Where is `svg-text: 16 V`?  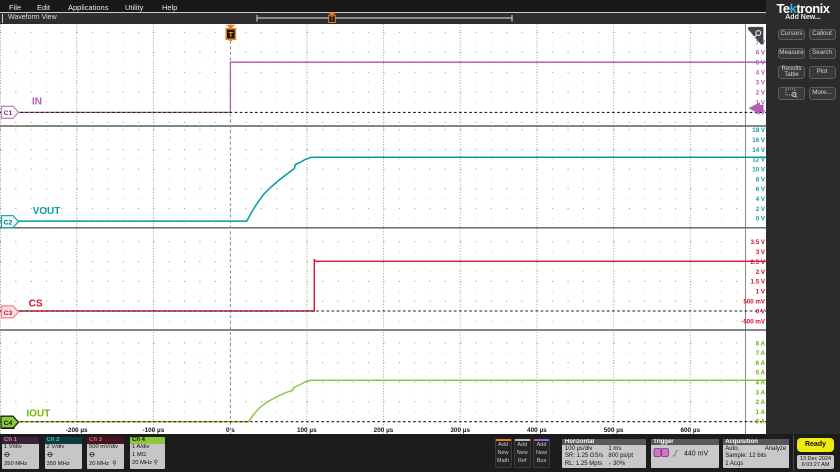 svg-text: 16 V is located at coordinates (759, 140).